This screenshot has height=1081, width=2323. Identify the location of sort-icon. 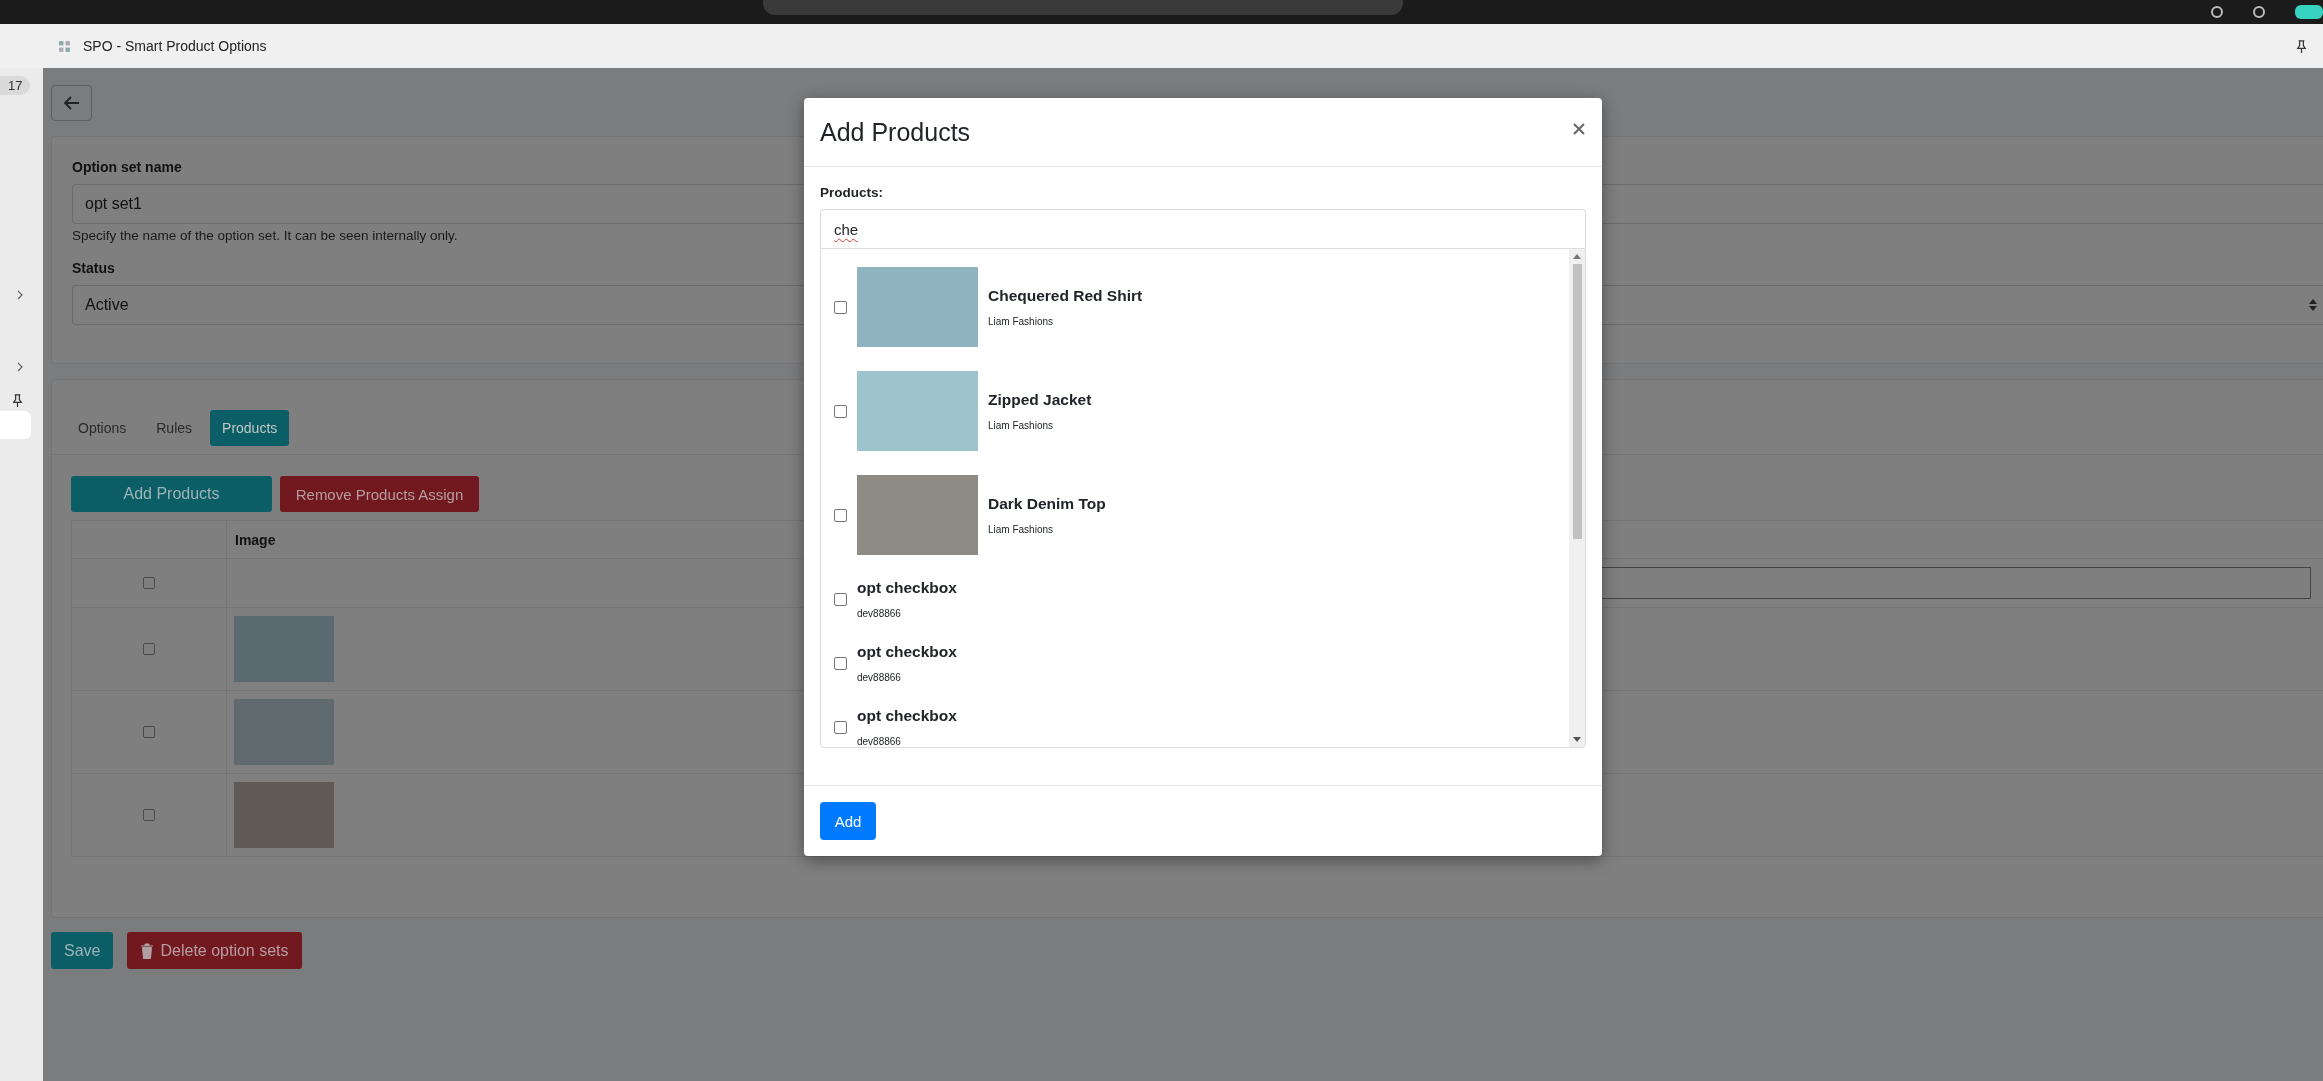
(2313, 305).